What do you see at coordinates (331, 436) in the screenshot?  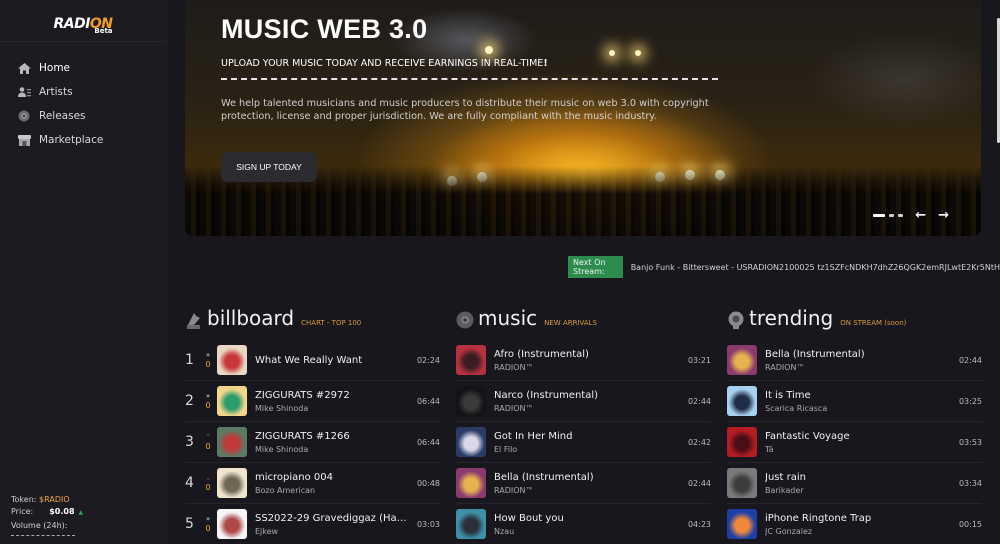 I see `track-title: ZIGGURATS #1266` at bounding box center [331, 436].